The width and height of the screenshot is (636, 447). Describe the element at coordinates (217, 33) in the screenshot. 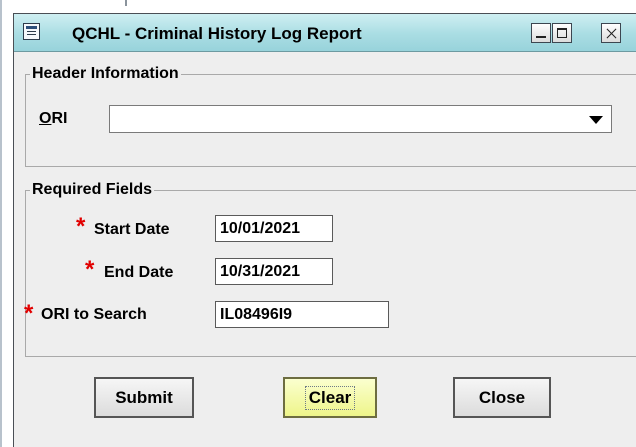

I see `window-title: QCHL - Criminal History Log Report` at that location.